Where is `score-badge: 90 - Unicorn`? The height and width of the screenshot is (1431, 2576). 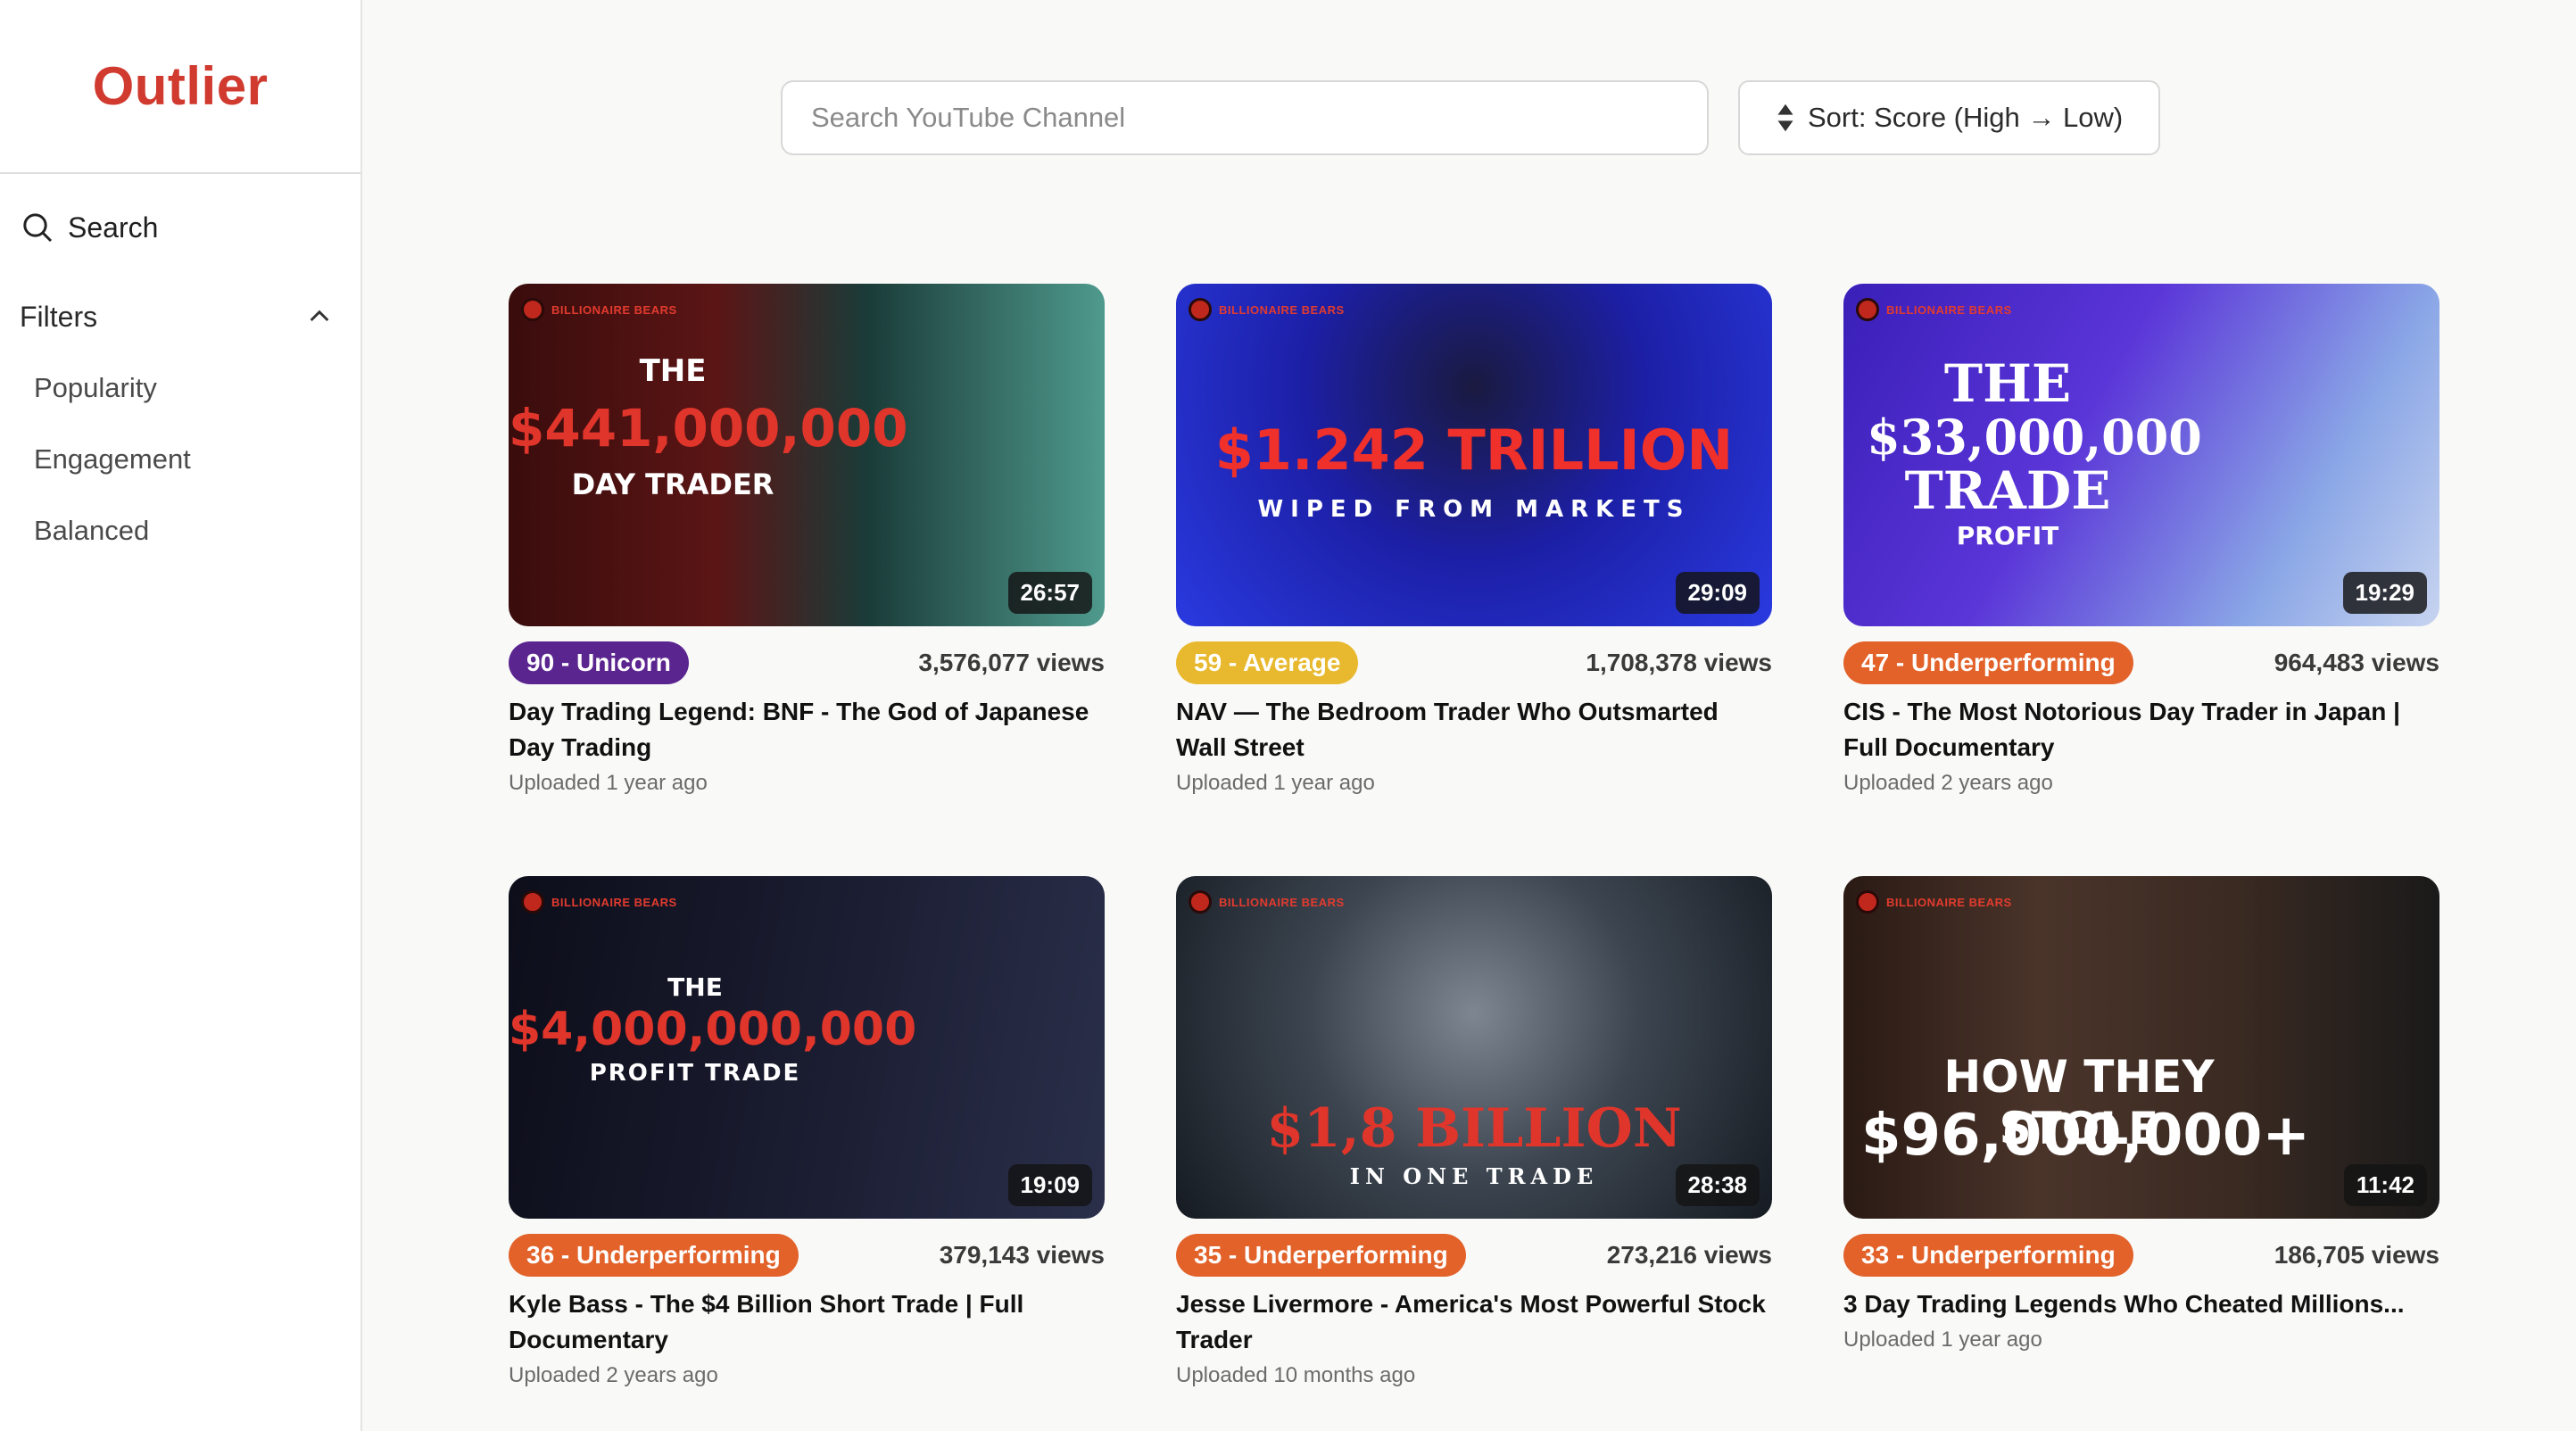
score-badge: 90 - Unicorn is located at coordinates (599, 662).